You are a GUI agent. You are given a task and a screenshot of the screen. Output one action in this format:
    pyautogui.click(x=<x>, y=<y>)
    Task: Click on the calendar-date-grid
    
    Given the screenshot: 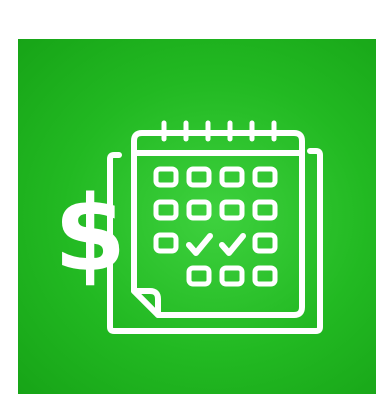 What is the action you would take?
    pyautogui.click(x=215, y=226)
    